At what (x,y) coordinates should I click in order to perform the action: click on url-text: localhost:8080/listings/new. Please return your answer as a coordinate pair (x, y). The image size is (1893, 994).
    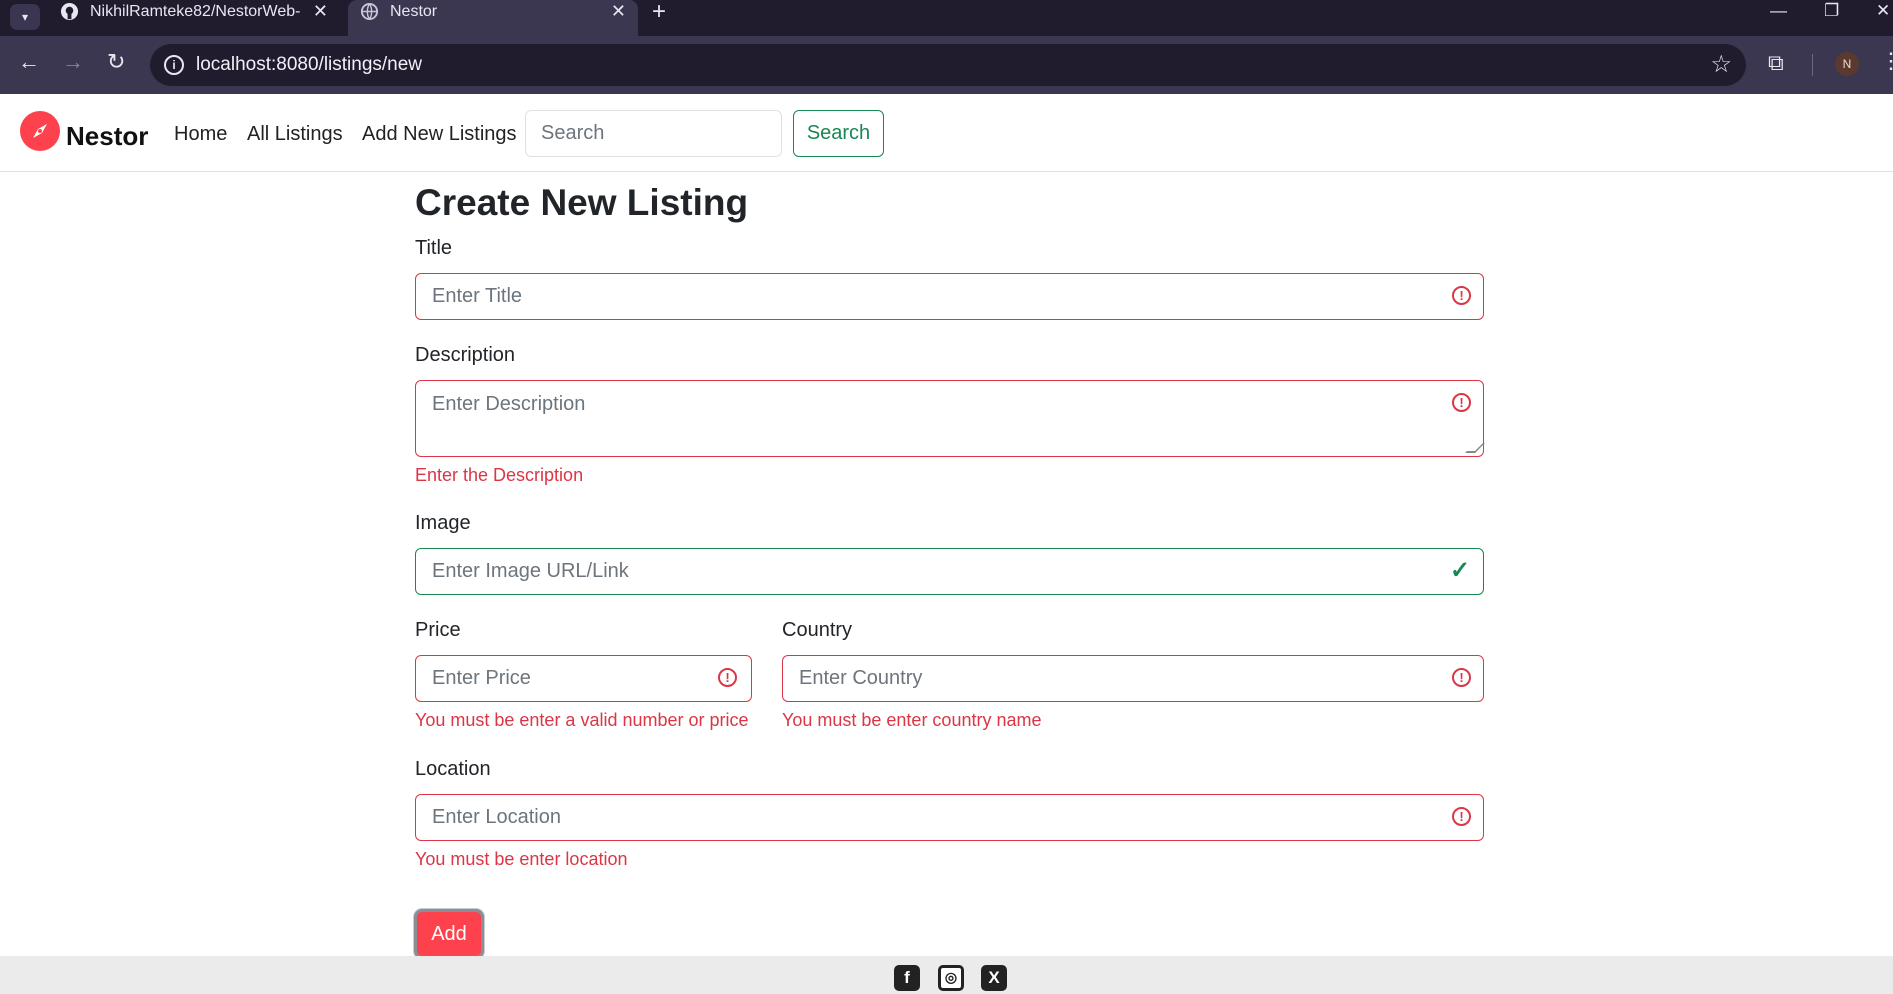
    Looking at the image, I should click on (309, 64).